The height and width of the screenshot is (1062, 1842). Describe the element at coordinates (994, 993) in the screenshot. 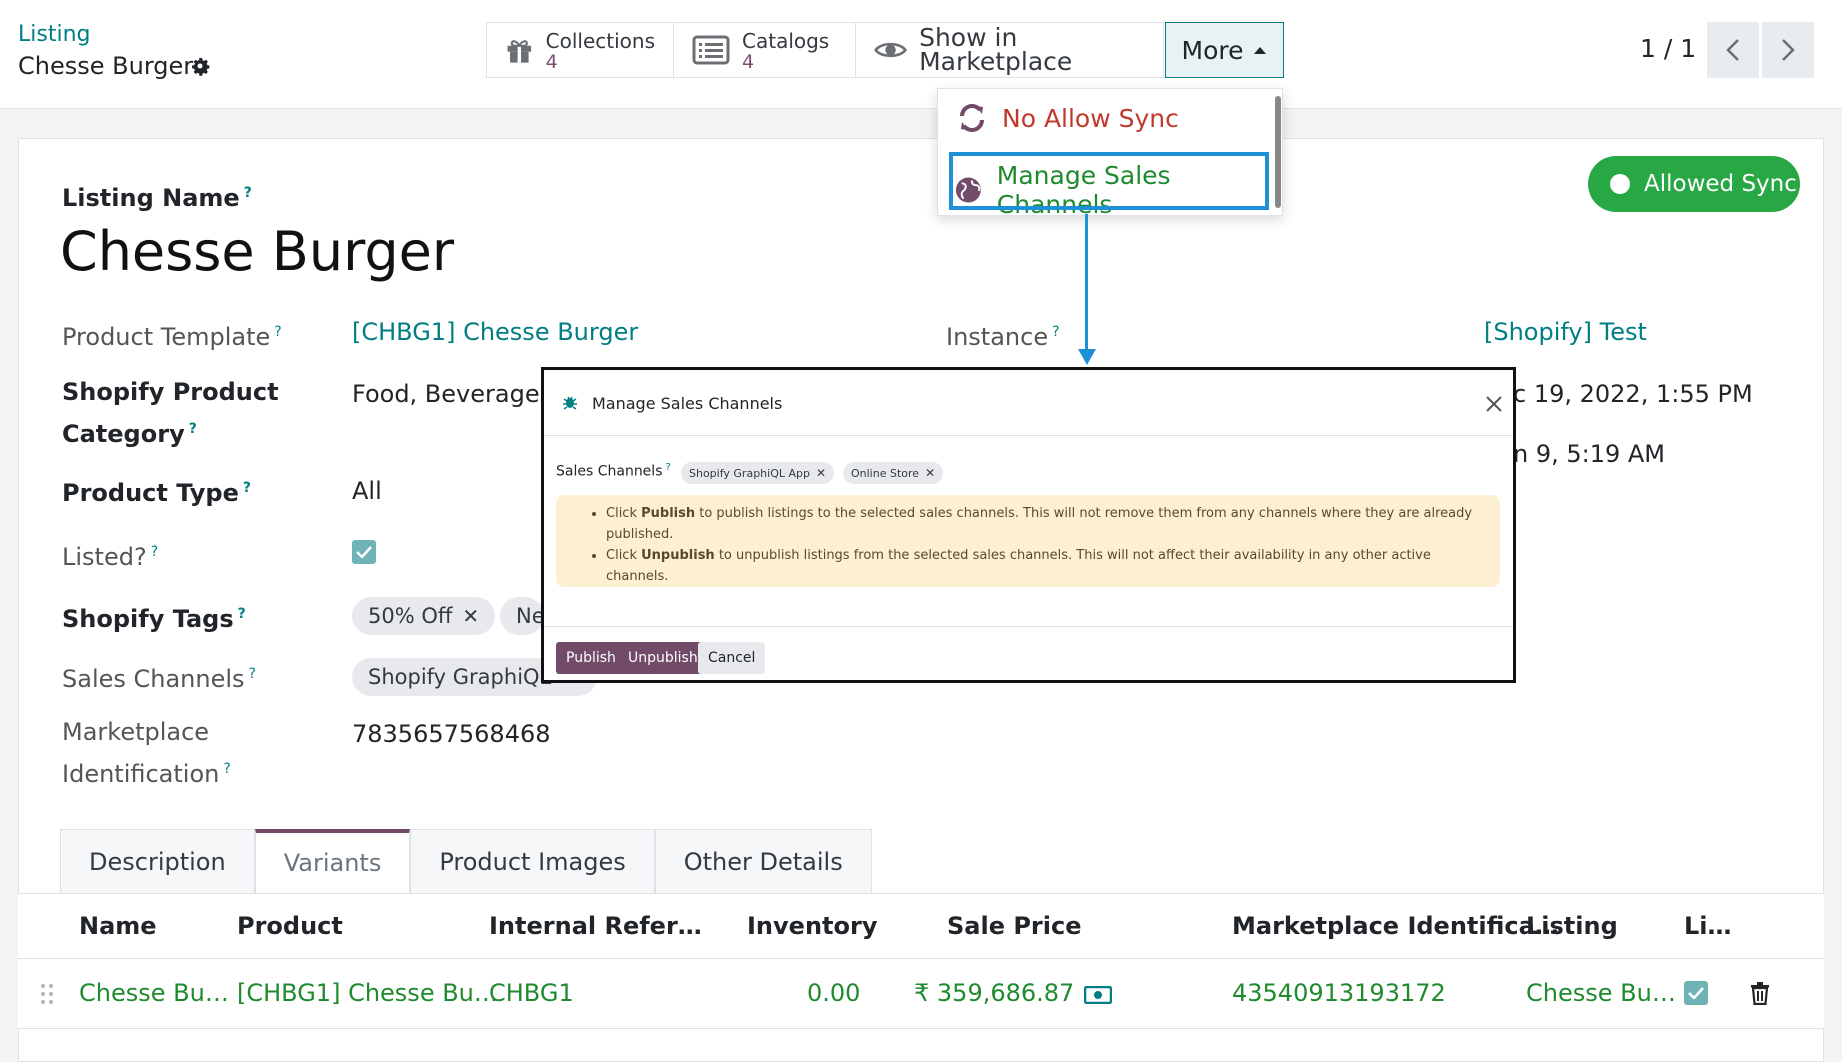

I see `cell-sale-price: ₹ 359,686.87` at that location.